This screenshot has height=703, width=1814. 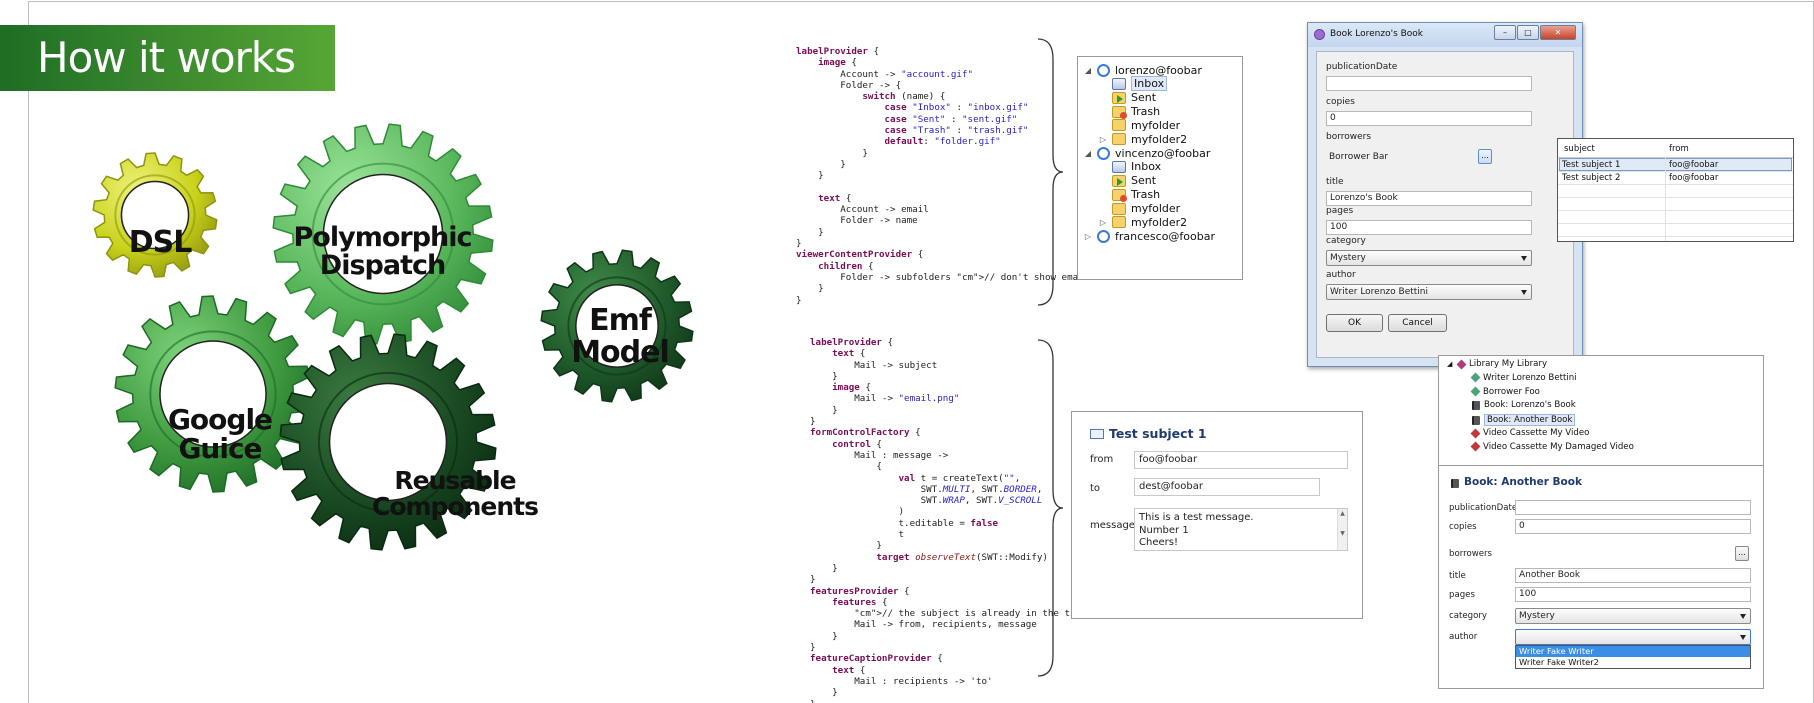 I want to click on library-item-label: Library My Library, so click(x=1508, y=364).